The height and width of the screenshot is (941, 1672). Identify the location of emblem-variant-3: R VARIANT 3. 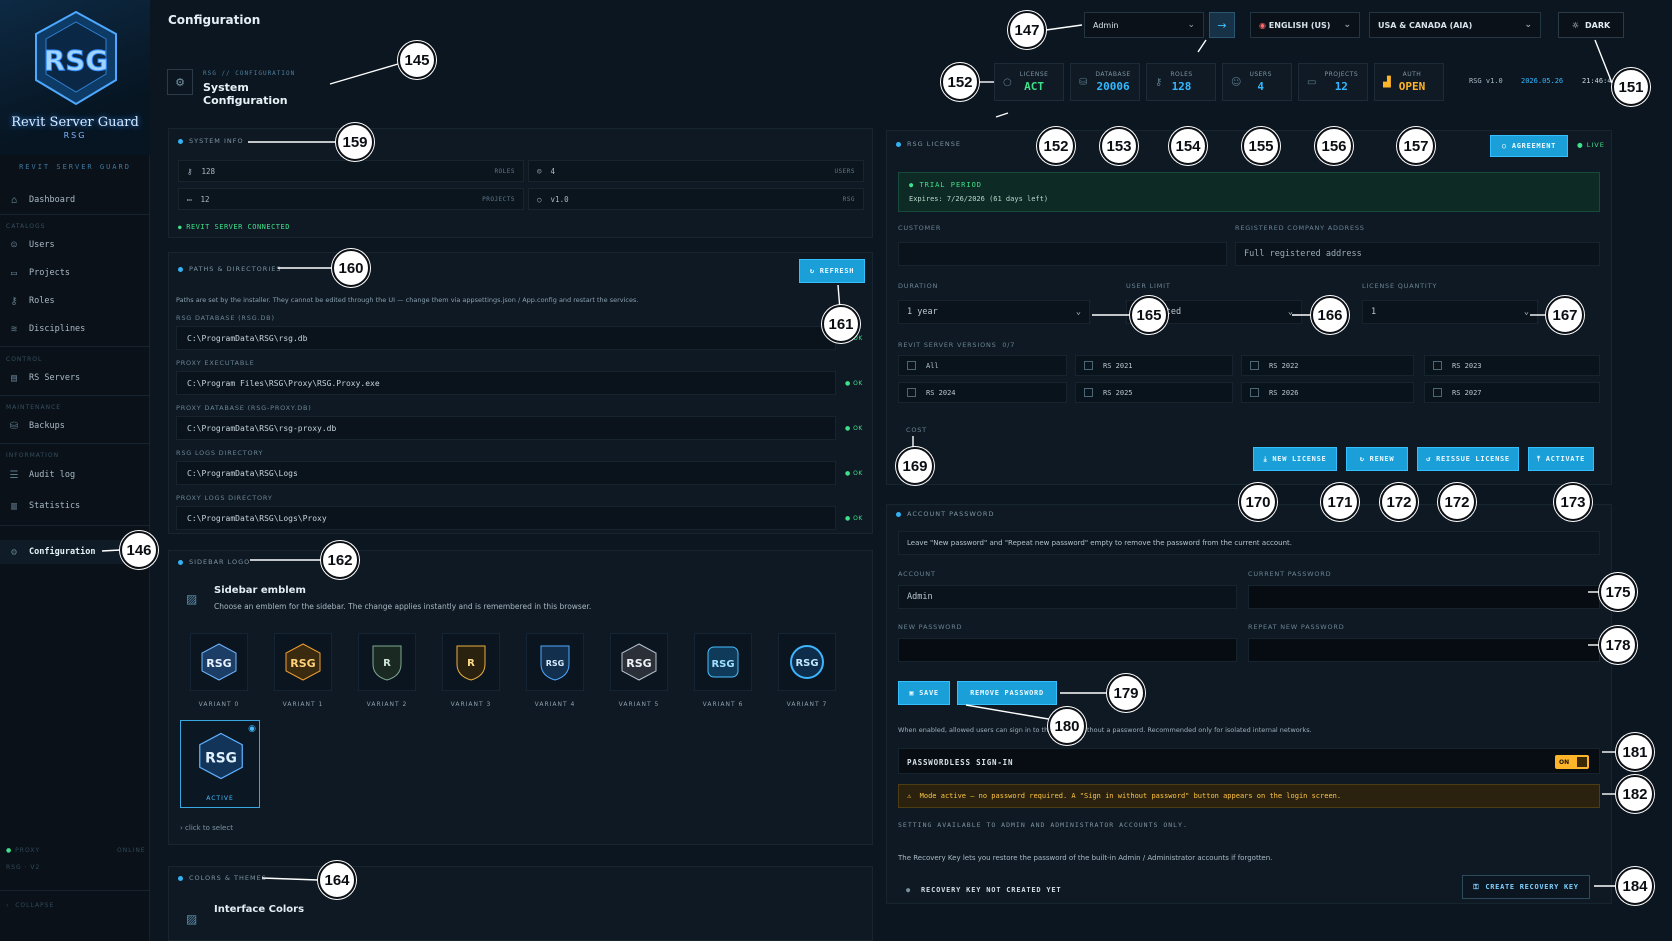
(471, 672).